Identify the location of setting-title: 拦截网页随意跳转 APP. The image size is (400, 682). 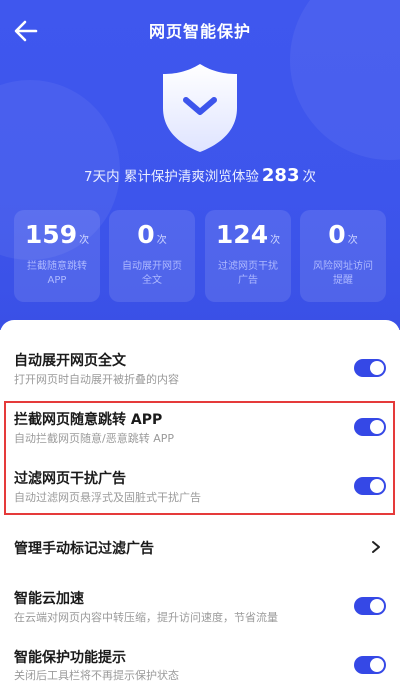
(88, 420).